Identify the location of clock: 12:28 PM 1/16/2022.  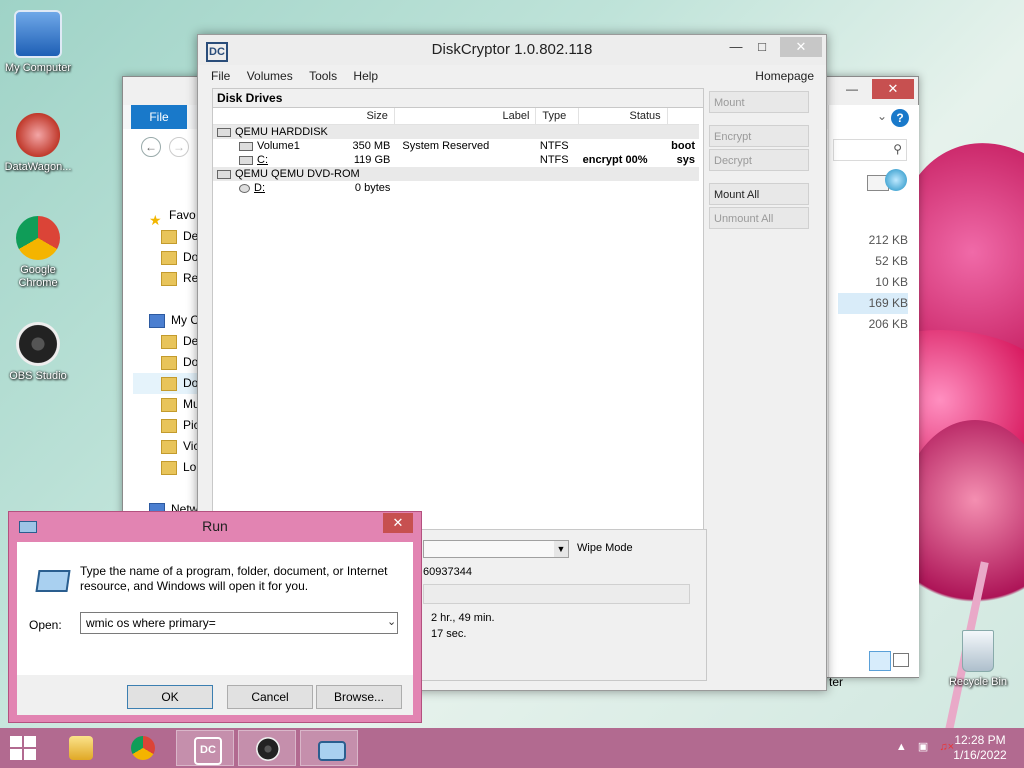
(980, 748).